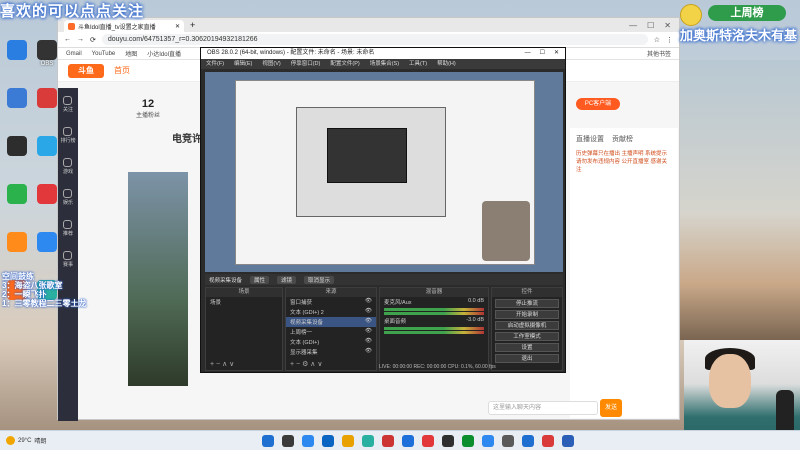 The height and width of the screenshot is (450, 800). Describe the element at coordinates (527, 314) in the screenshot. I see `obs-control-button: 开始录制` at that location.